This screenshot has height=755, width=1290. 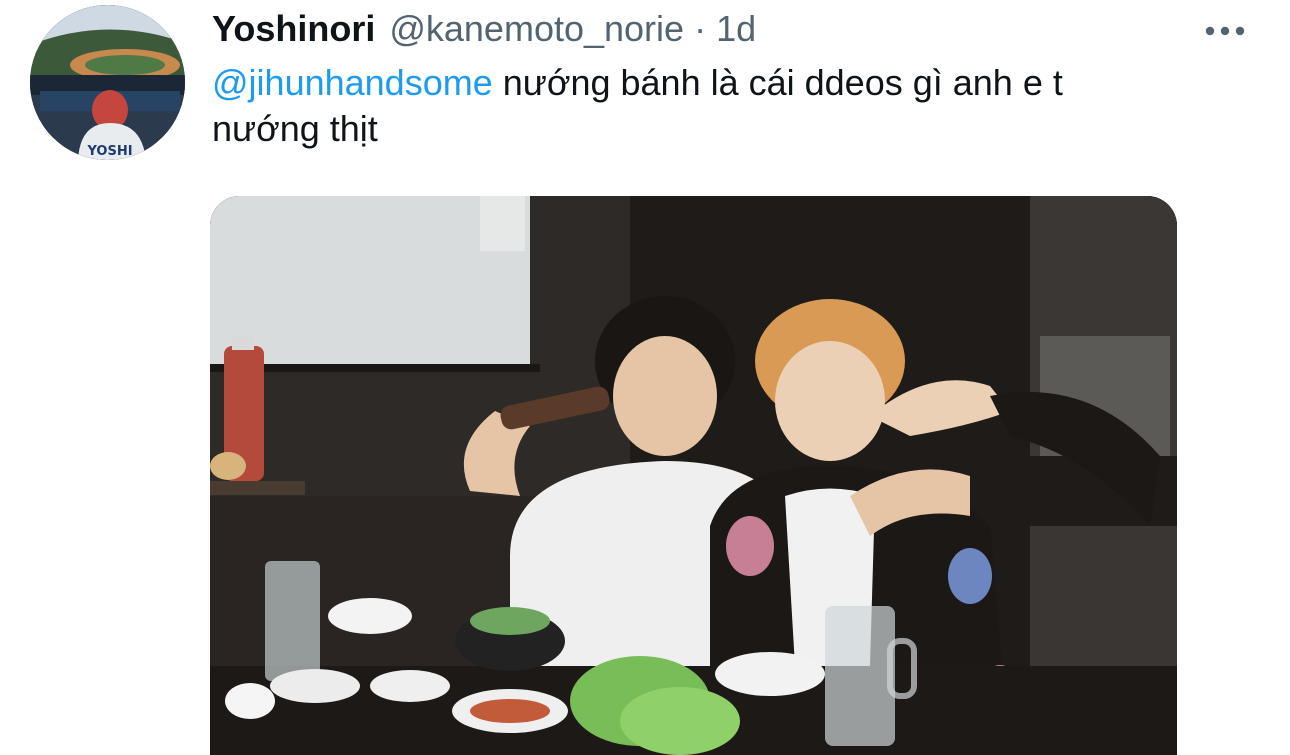 I want to click on tweet-text-line1: nướng bánh là cái ddeos gì anh e t, so click(x=777, y=82).